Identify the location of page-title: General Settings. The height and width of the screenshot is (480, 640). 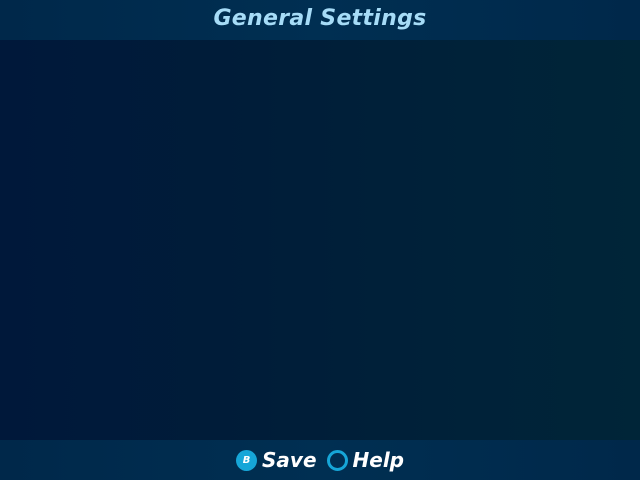
(320, 18).